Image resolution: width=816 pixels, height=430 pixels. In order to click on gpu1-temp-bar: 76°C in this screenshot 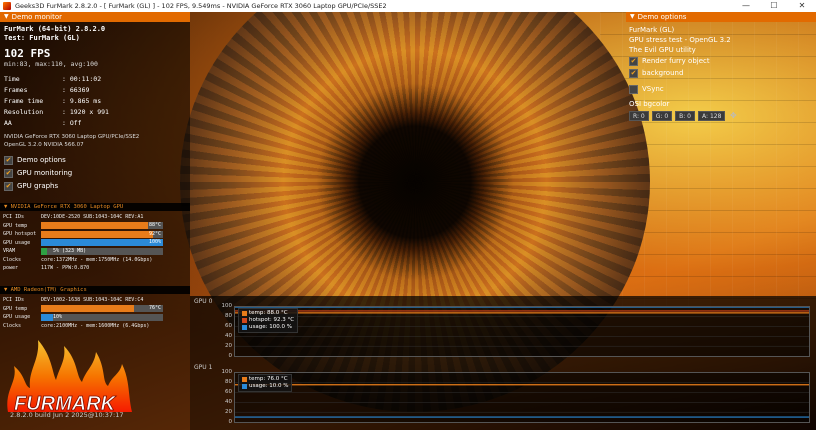, I will do `click(102, 309)`.